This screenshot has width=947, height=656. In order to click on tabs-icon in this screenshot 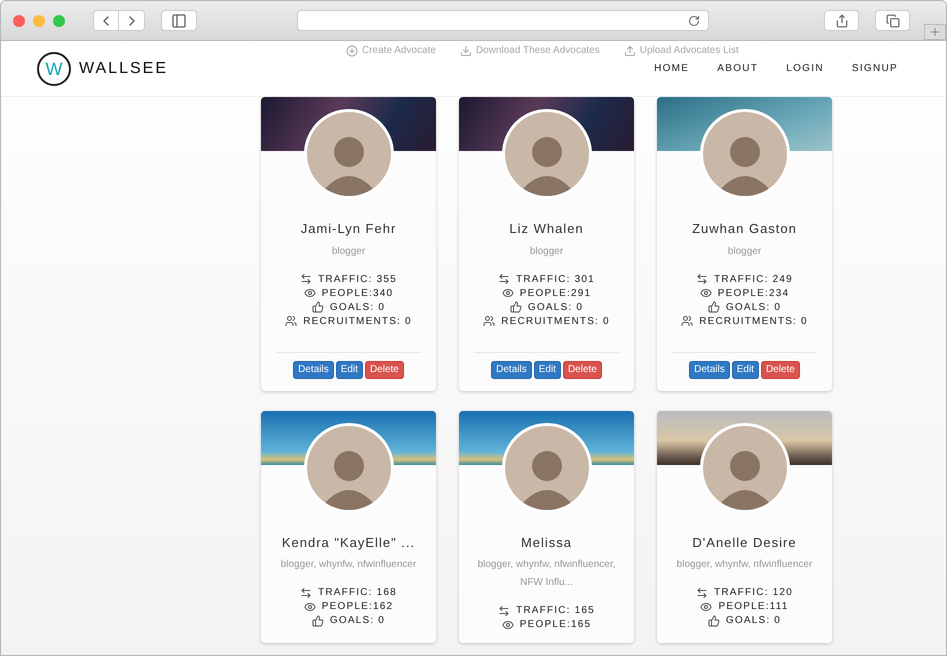, I will do `click(893, 21)`.